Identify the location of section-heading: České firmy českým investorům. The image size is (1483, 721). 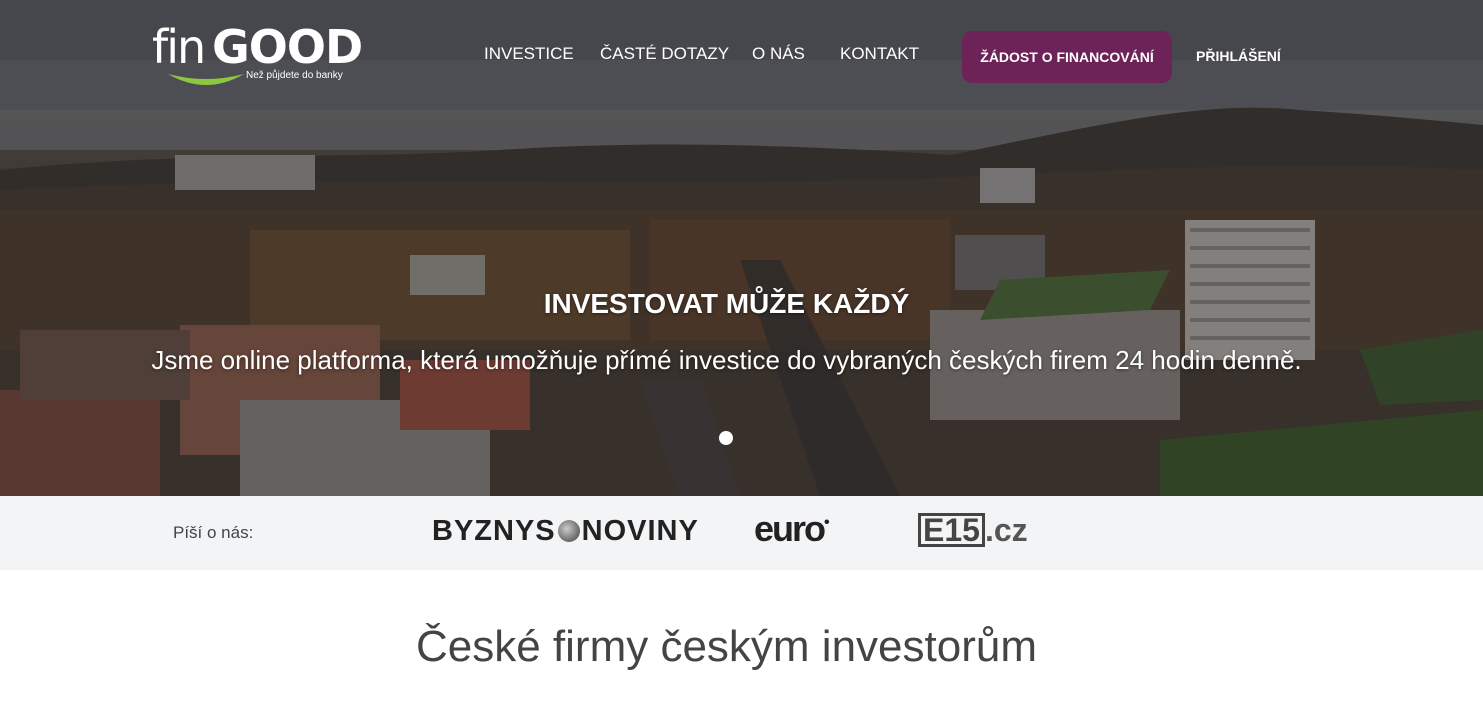
(726, 646).